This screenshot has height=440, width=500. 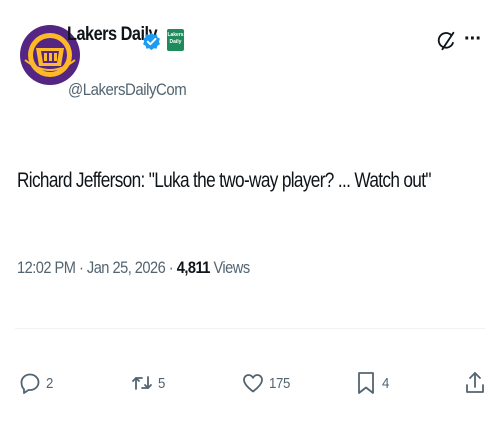 I want to click on tweet-date: Jan 25, 2026, so click(x=126, y=267).